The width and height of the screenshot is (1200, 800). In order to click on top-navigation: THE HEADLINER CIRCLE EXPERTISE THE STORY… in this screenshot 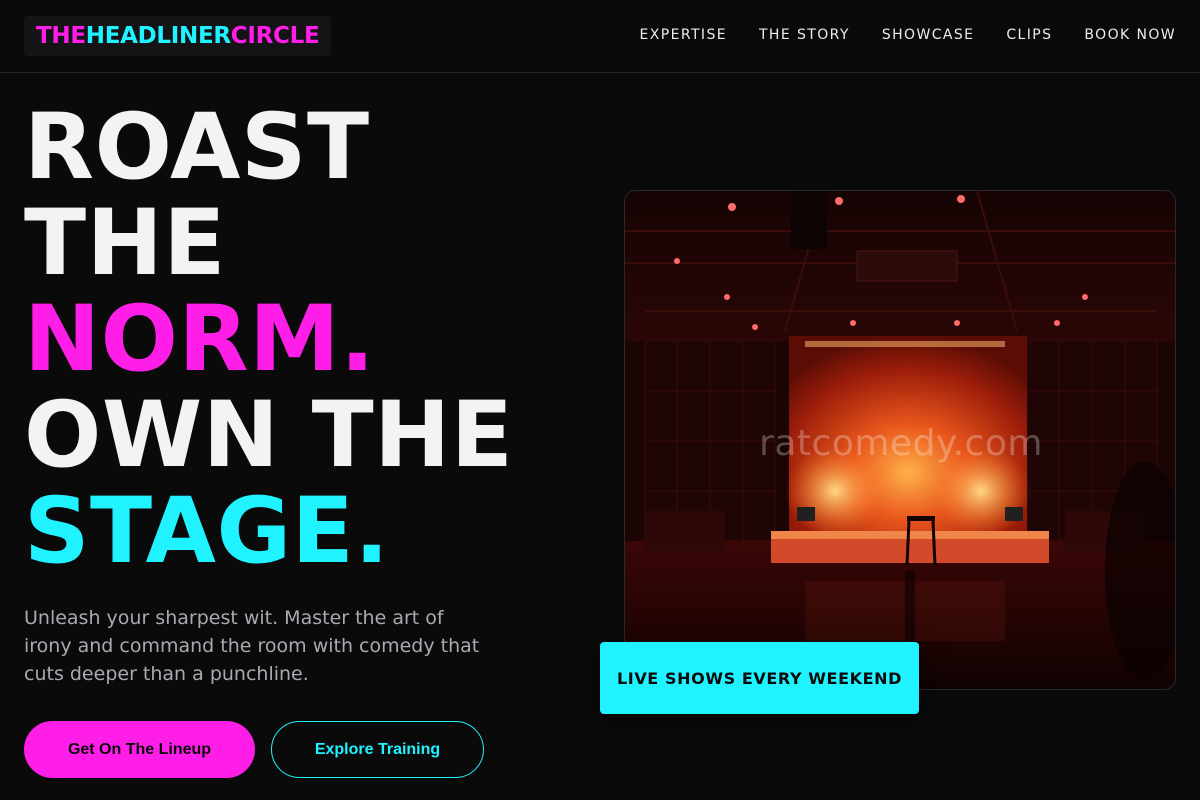, I will do `click(600, 36)`.